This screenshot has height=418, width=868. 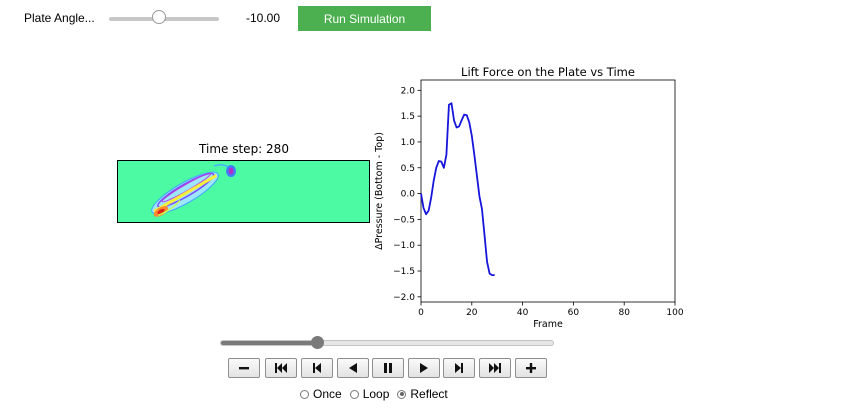 I want to click on y-tick-label: 1.0, so click(x=408, y=143).